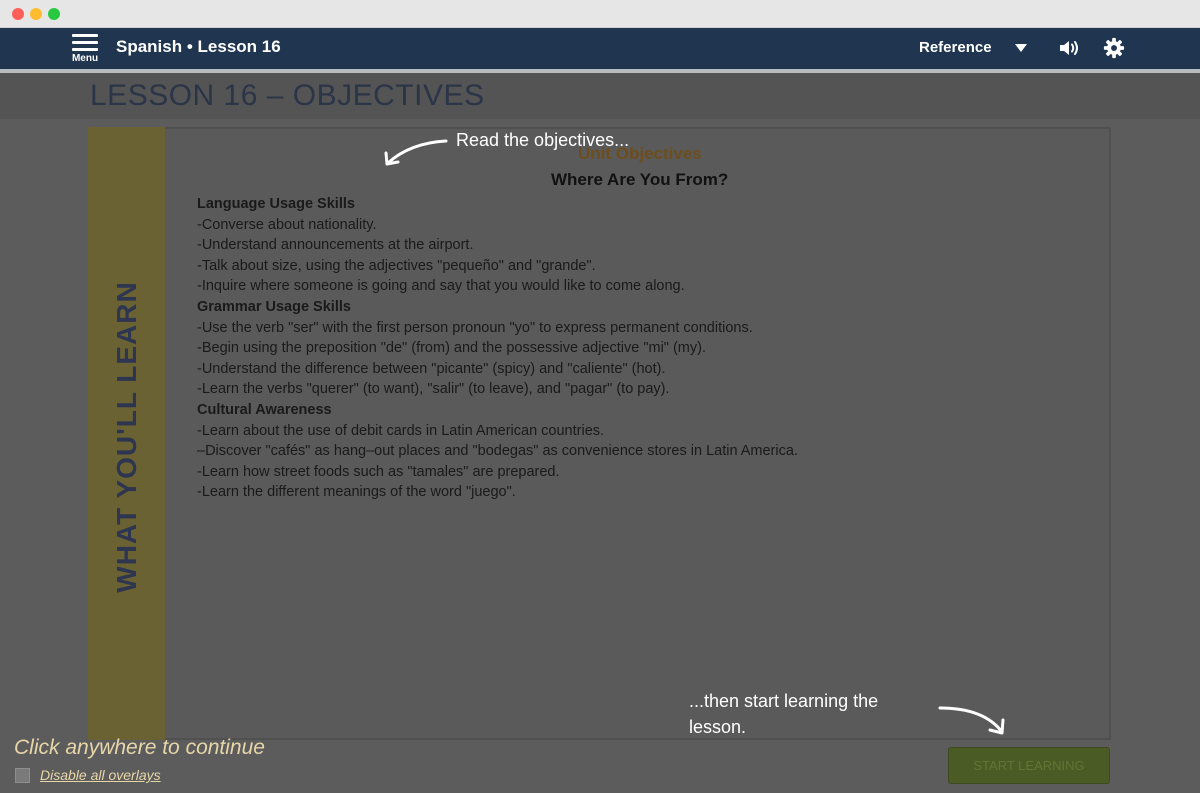 The width and height of the screenshot is (1200, 793). What do you see at coordinates (1114, 48) in the screenshot?
I see `gear-icon` at bounding box center [1114, 48].